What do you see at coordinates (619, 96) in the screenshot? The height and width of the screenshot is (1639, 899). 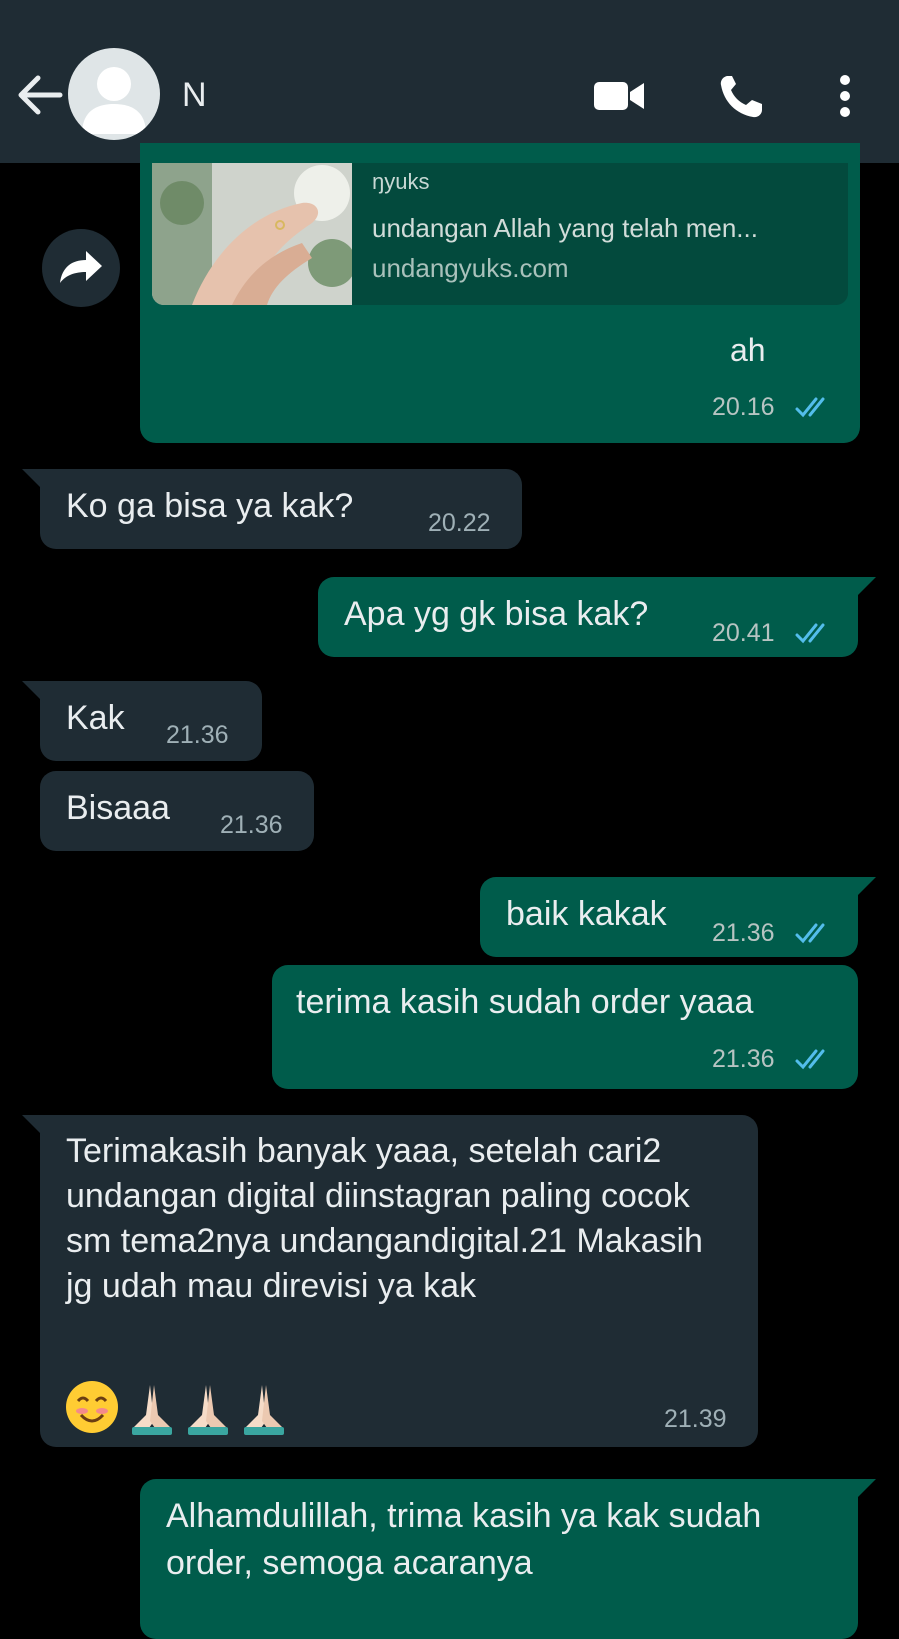 I see `video-camera-icon` at bounding box center [619, 96].